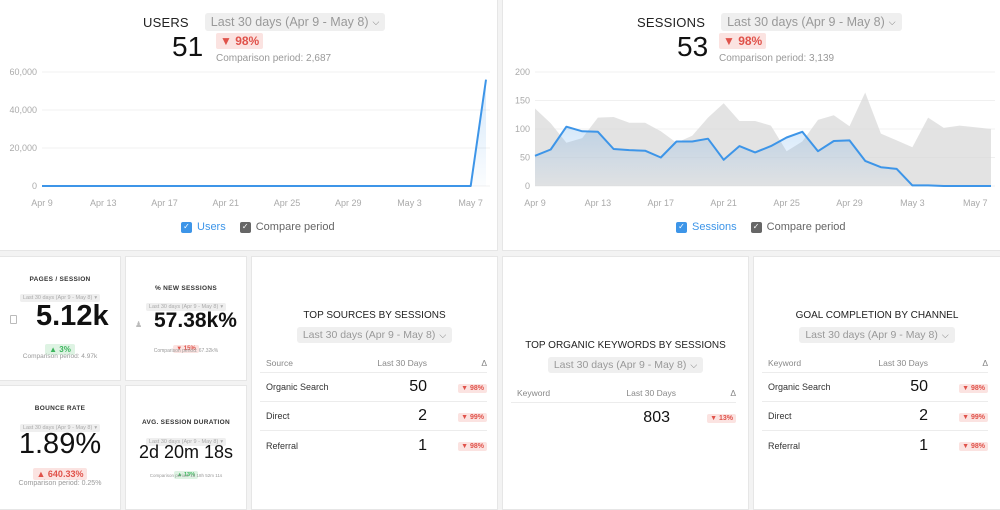 This screenshot has height=510, width=1000. I want to click on sessions-value: 53, so click(693, 46).